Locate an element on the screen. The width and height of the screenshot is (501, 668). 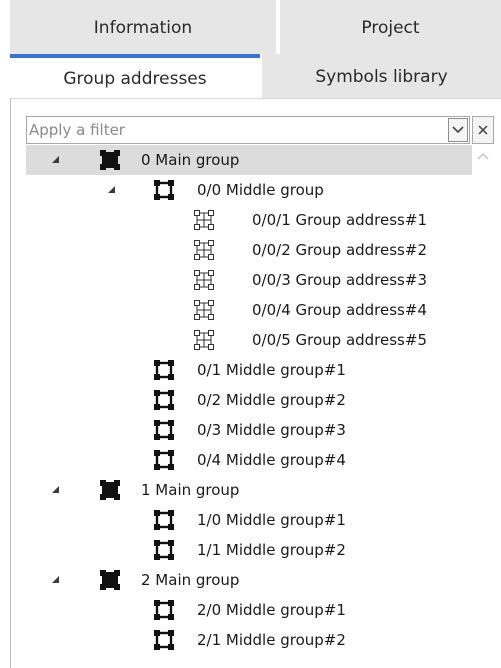
tree-item-label: 0/0/4 Group address#4 is located at coordinates (339, 310).